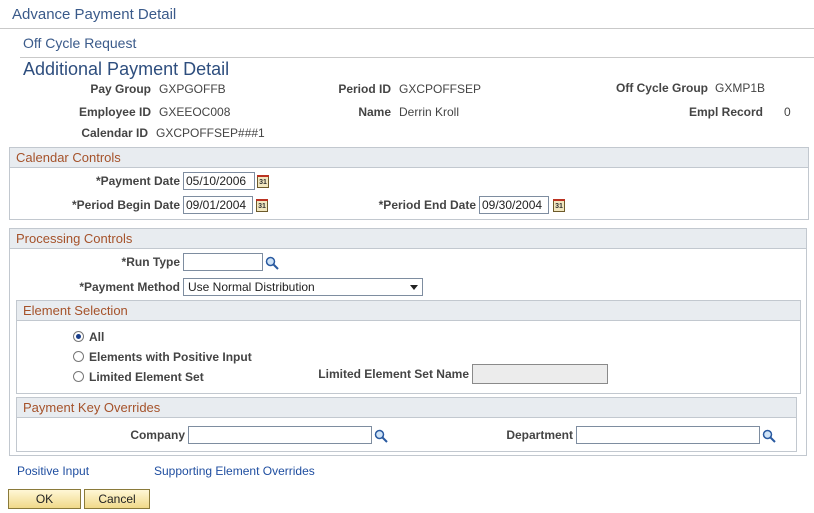  Describe the element at coordinates (170, 357) in the screenshot. I see `radio-elements-positive-input-label: Elements with Positive Input` at that location.